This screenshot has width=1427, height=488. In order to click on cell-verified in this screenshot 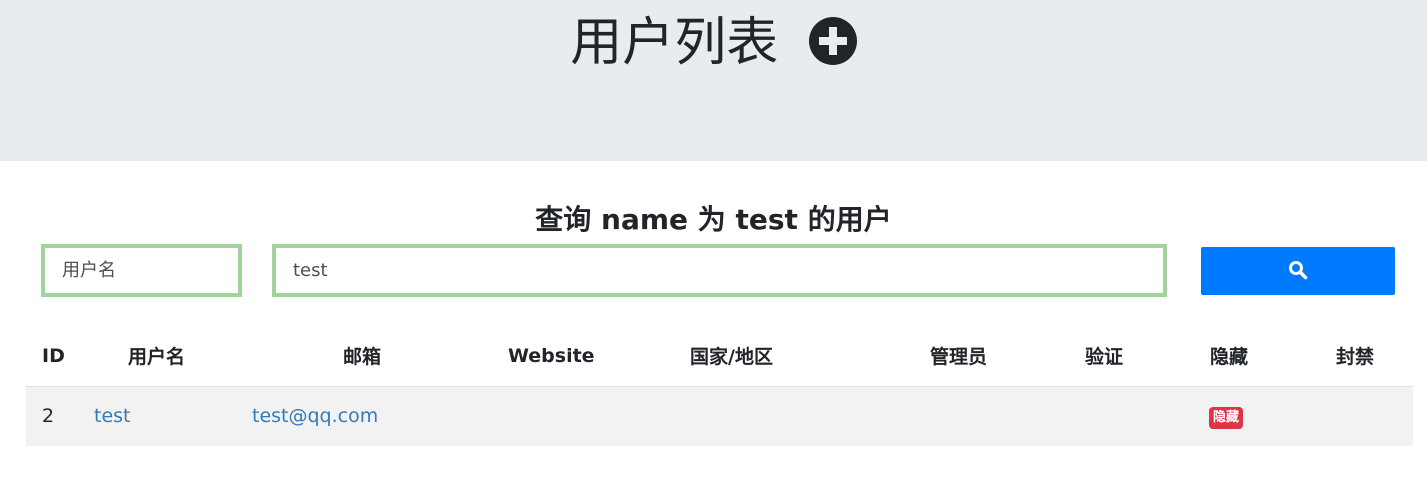, I will do `click(1143, 416)`.